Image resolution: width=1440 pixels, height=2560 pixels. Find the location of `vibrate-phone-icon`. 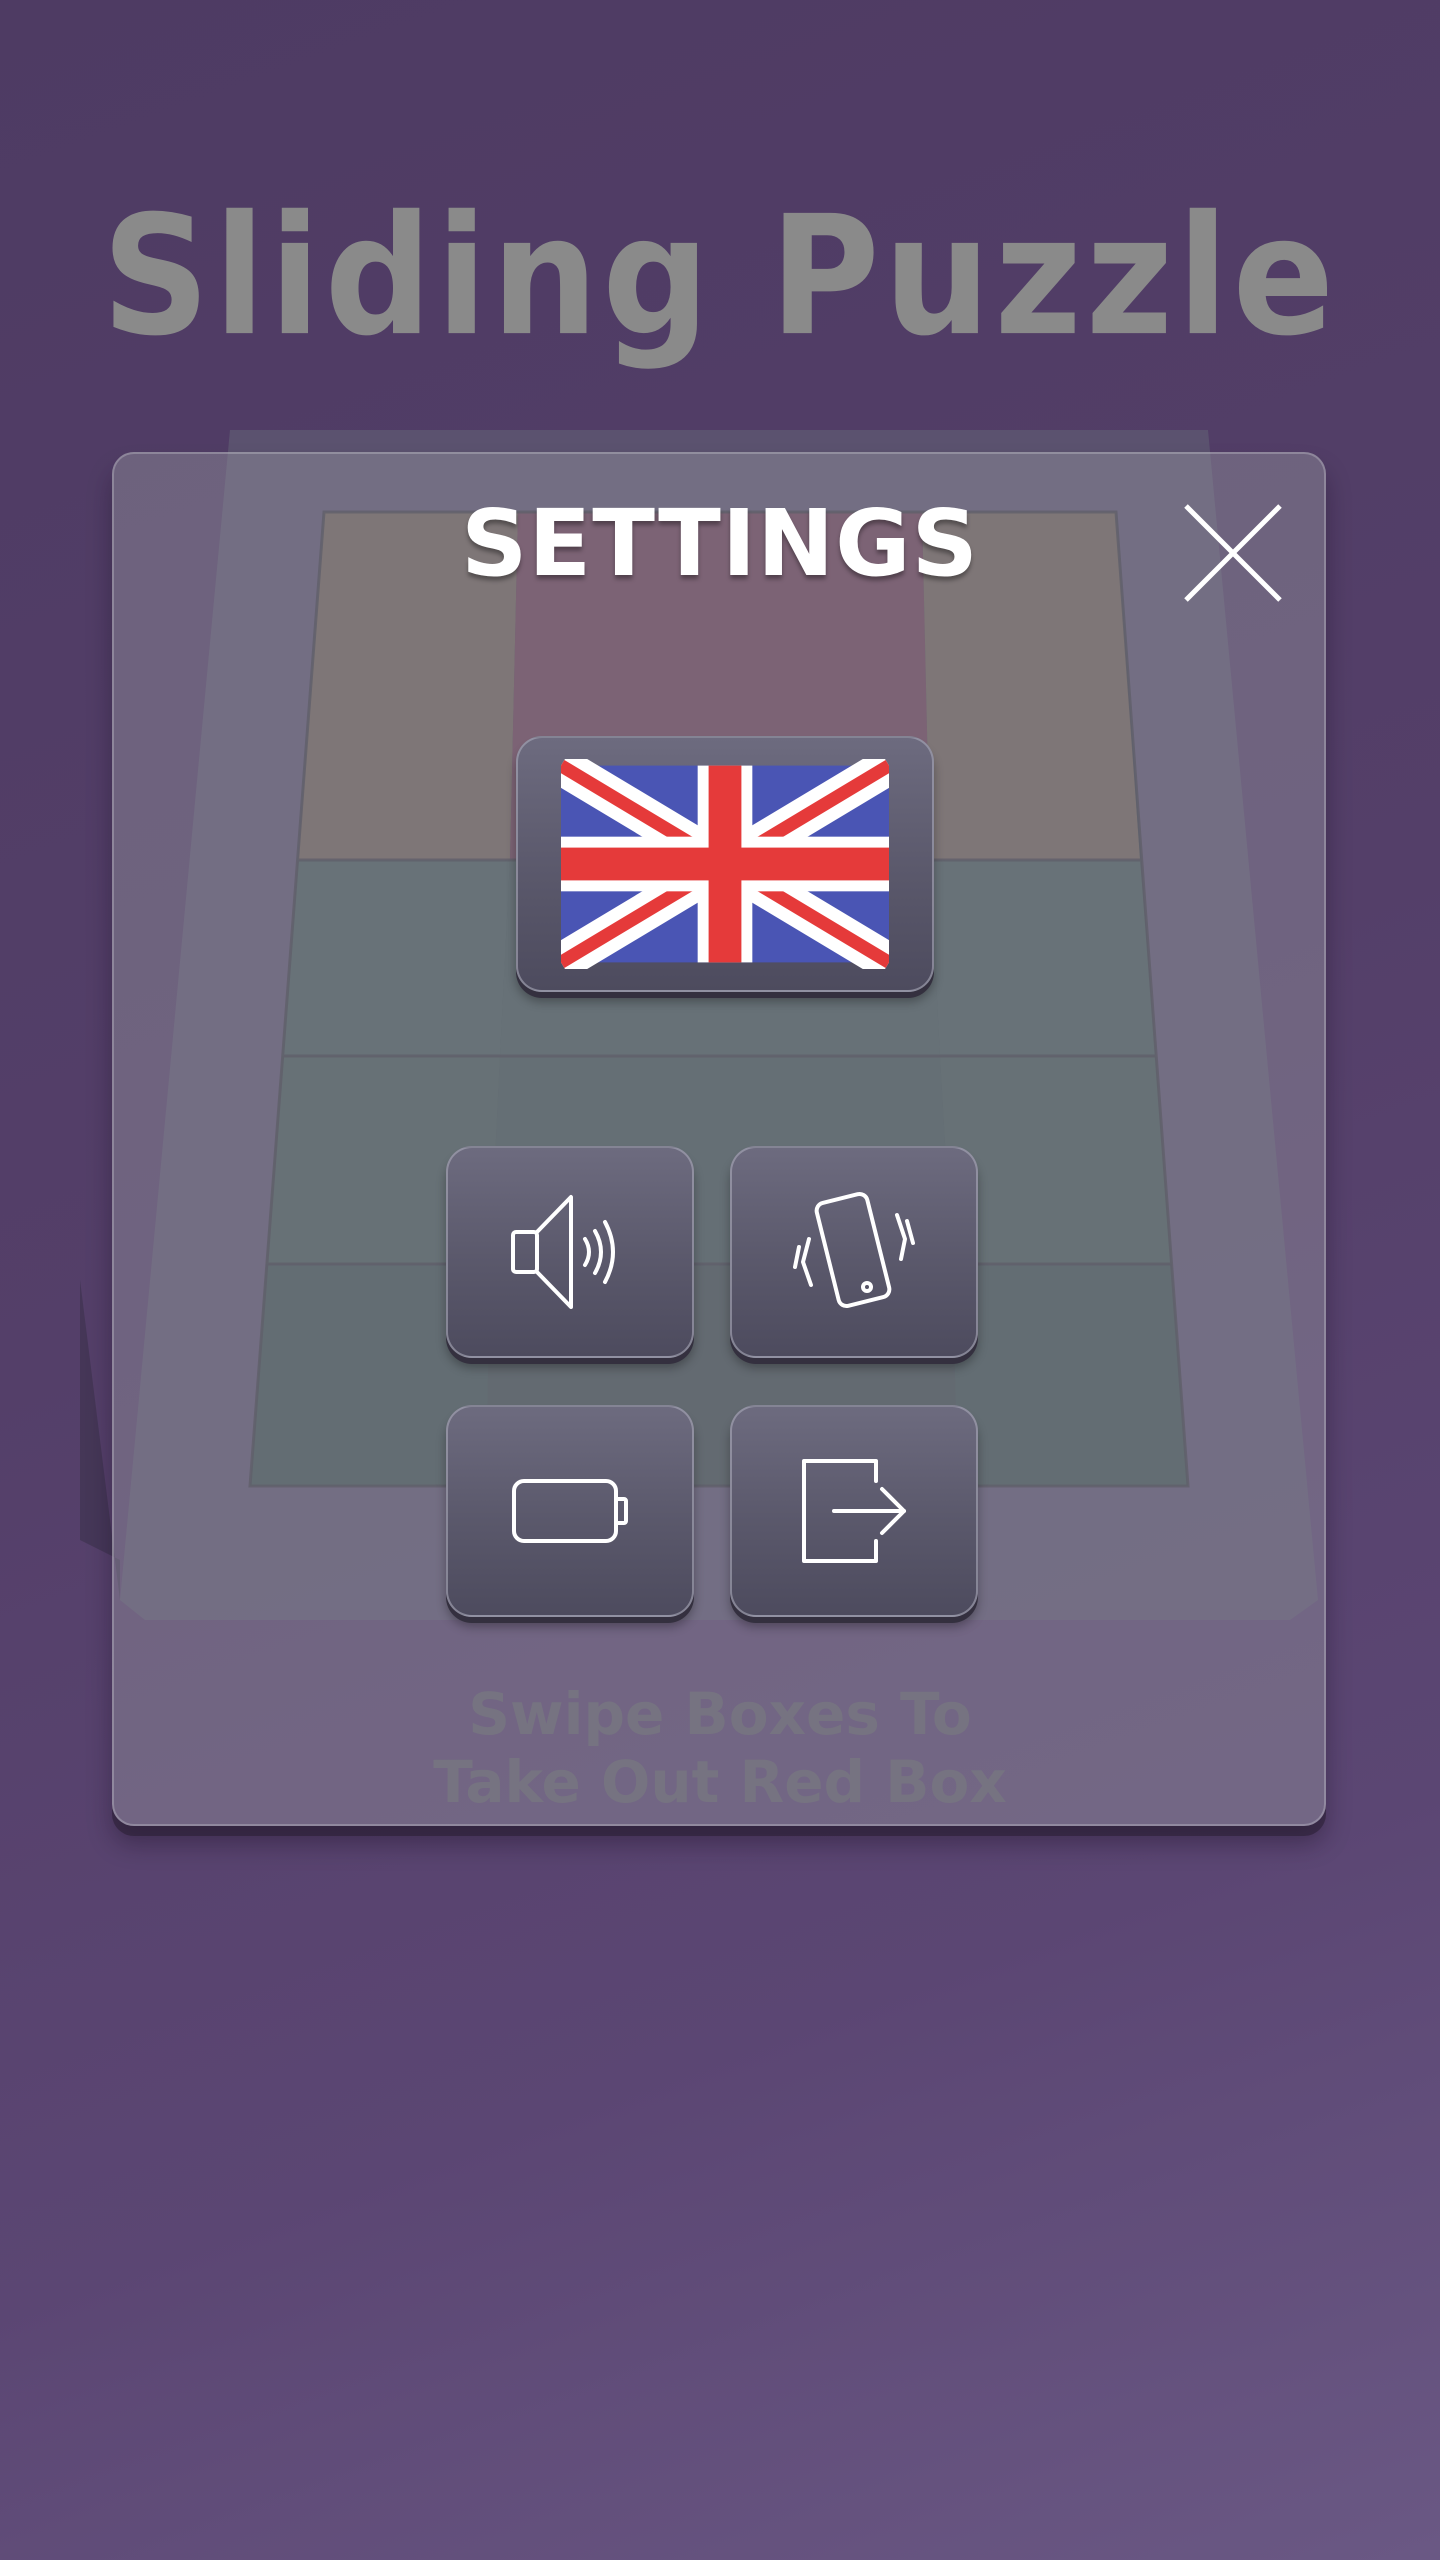

vibrate-phone-icon is located at coordinates (854, 1250).